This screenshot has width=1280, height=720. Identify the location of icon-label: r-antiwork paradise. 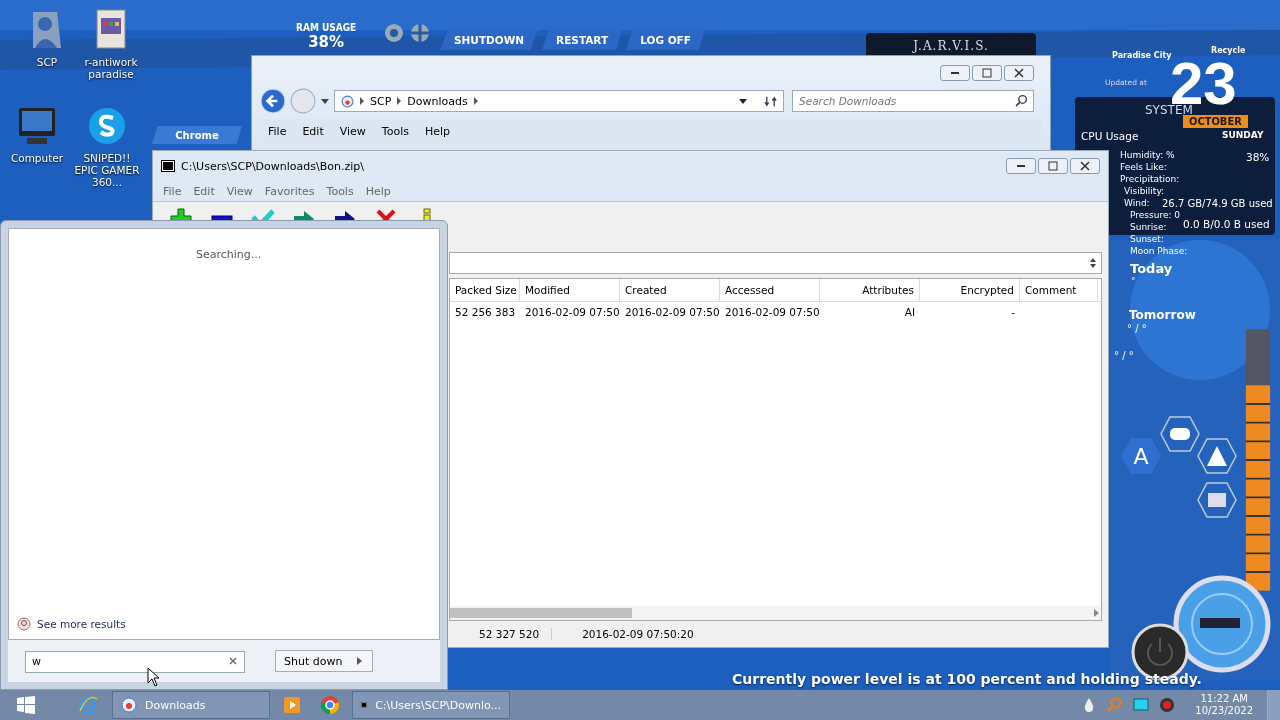
(111, 68).